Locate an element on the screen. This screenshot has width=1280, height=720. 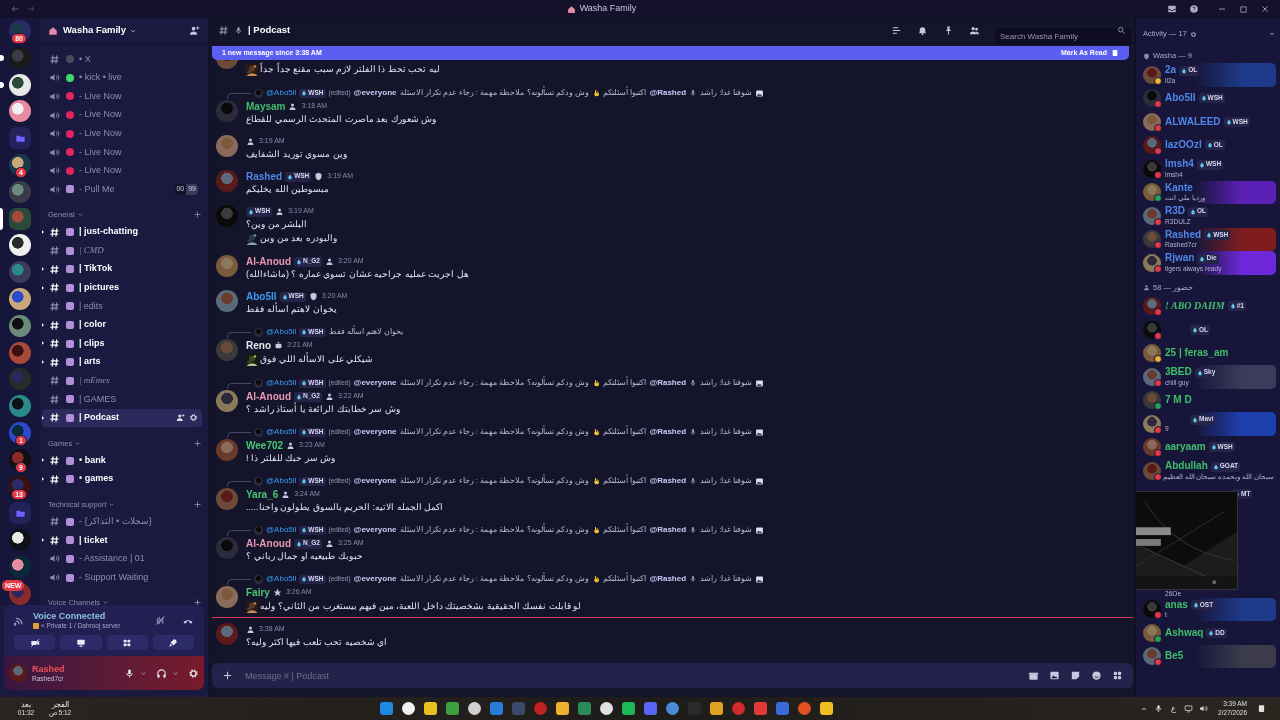
channel-item: • kick • live is located at coordinates (122, 78).